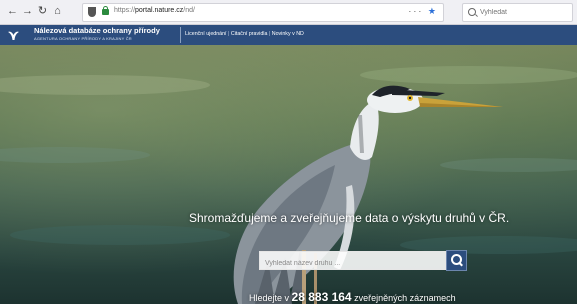 Image resolution: width=577 pixels, height=304 pixels. What do you see at coordinates (27, 11) in the screenshot?
I see `forward-arrow-icon: →` at bounding box center [27, 11].